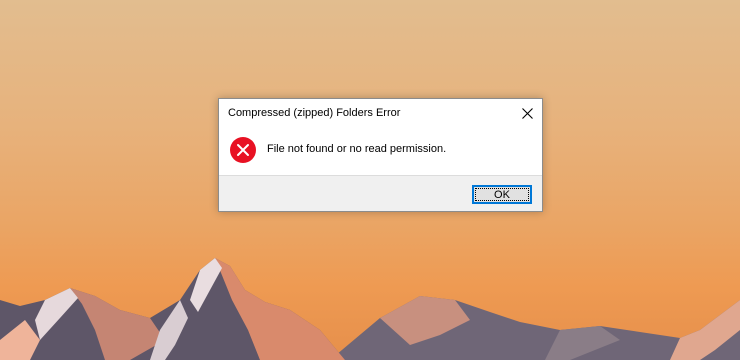 The width and height of the screenshot is (740, 360). Describe the element at coordinates (243, 150) in the screenshot. I see `error-icon` at that location.